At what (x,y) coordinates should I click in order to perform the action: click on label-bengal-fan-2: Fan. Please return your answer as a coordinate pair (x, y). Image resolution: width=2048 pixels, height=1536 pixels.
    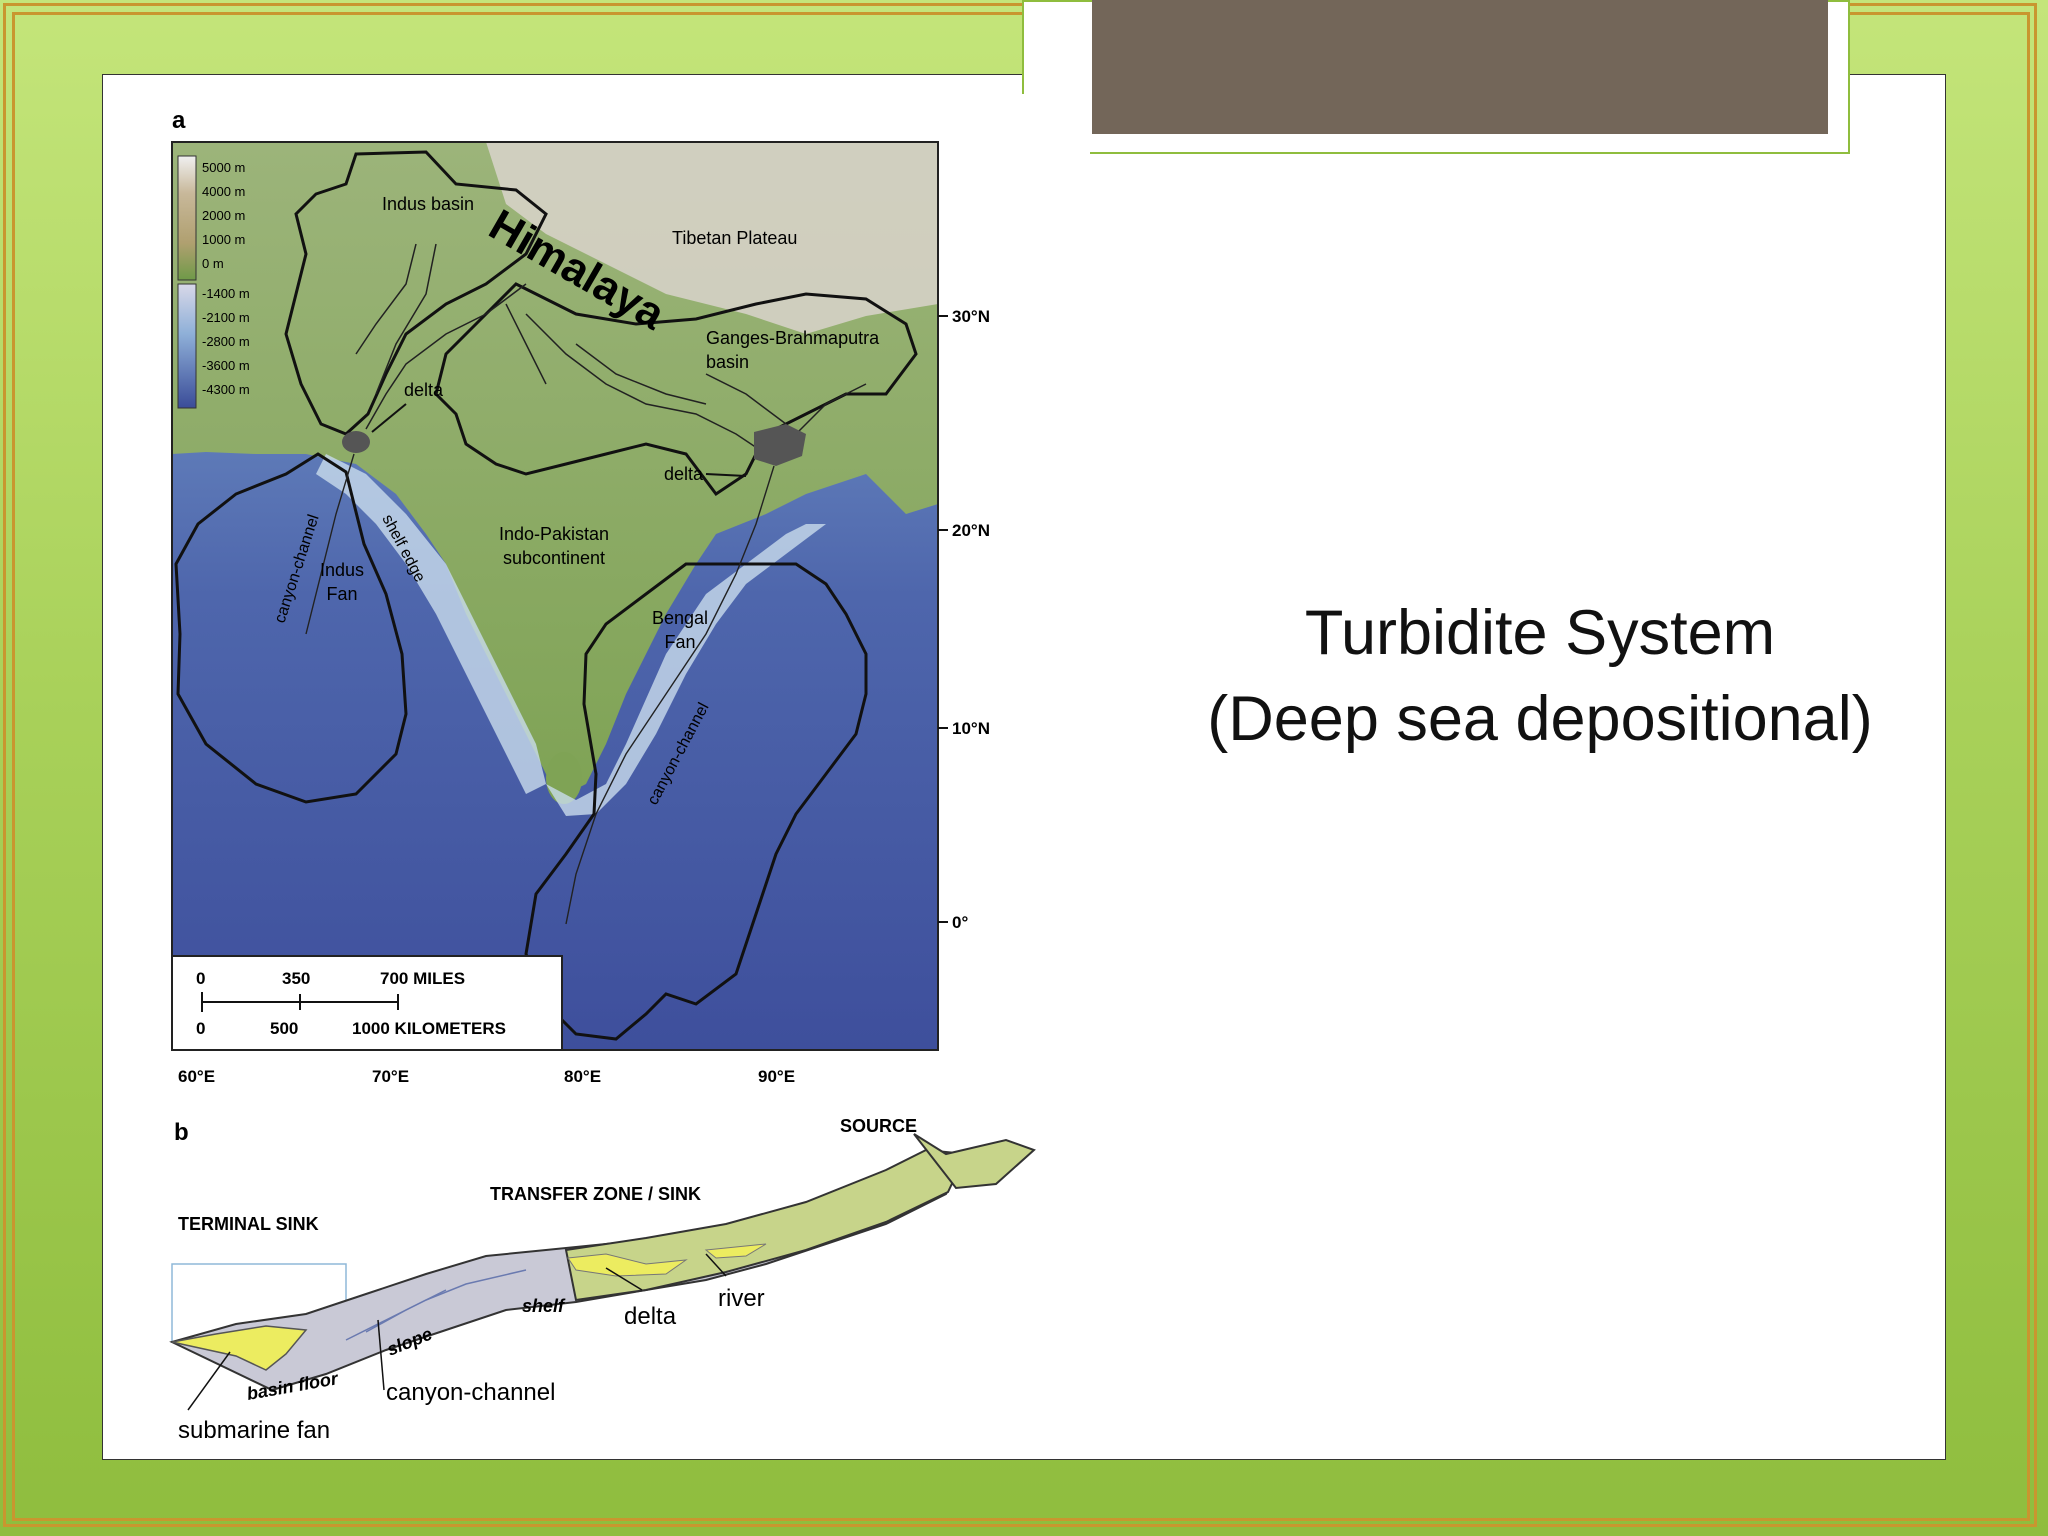
    Looking at the image, I should click on (679, 642).